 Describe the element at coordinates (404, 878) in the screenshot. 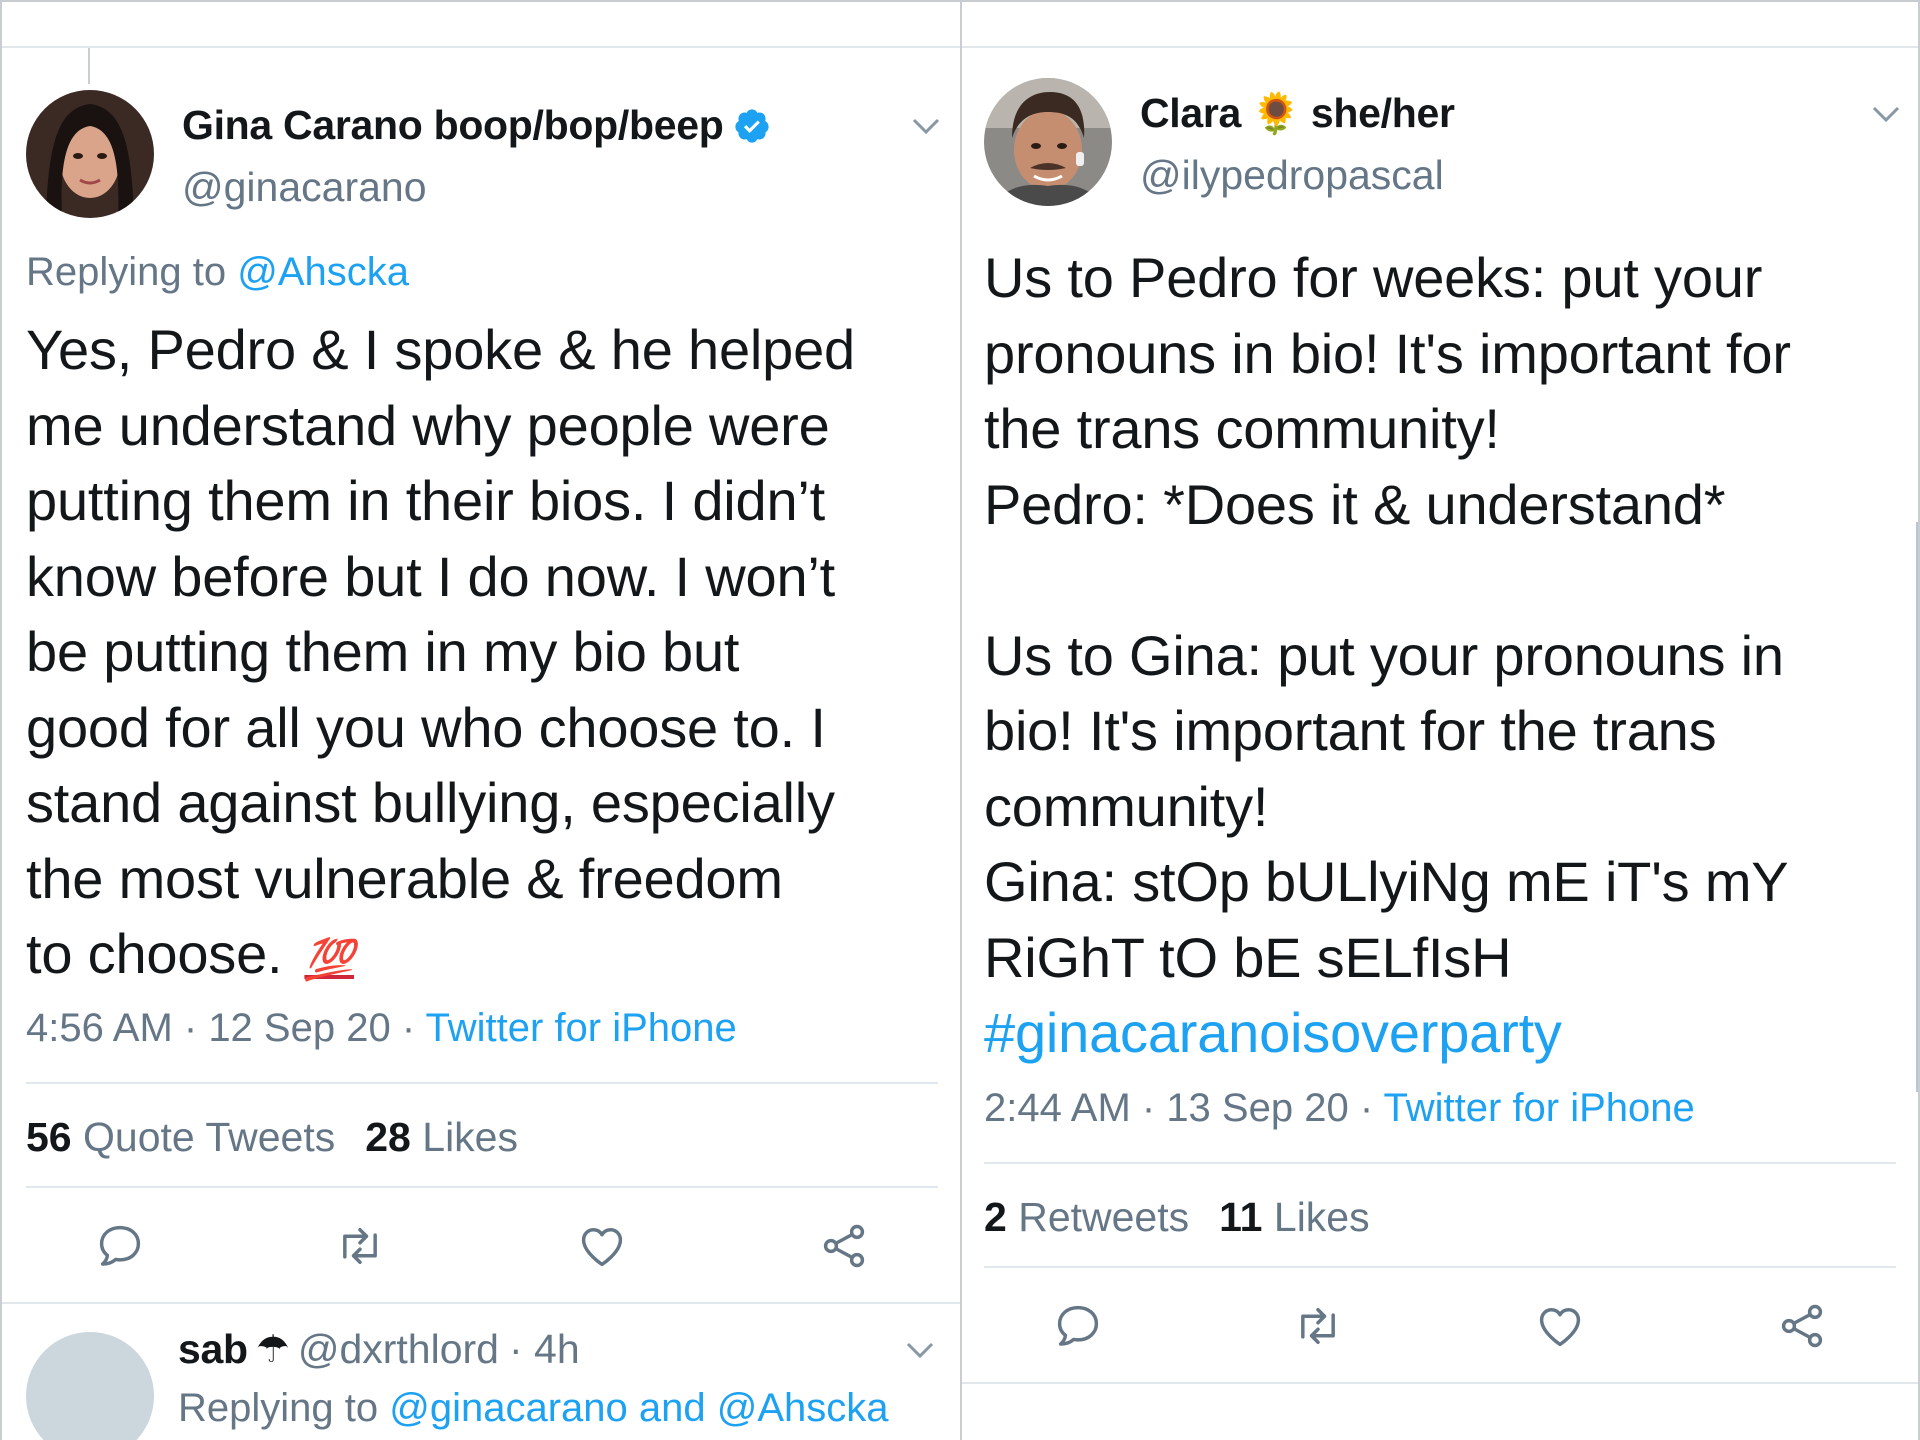

I see `tweet-text-line: the most vulnerable & freedom` at that location.